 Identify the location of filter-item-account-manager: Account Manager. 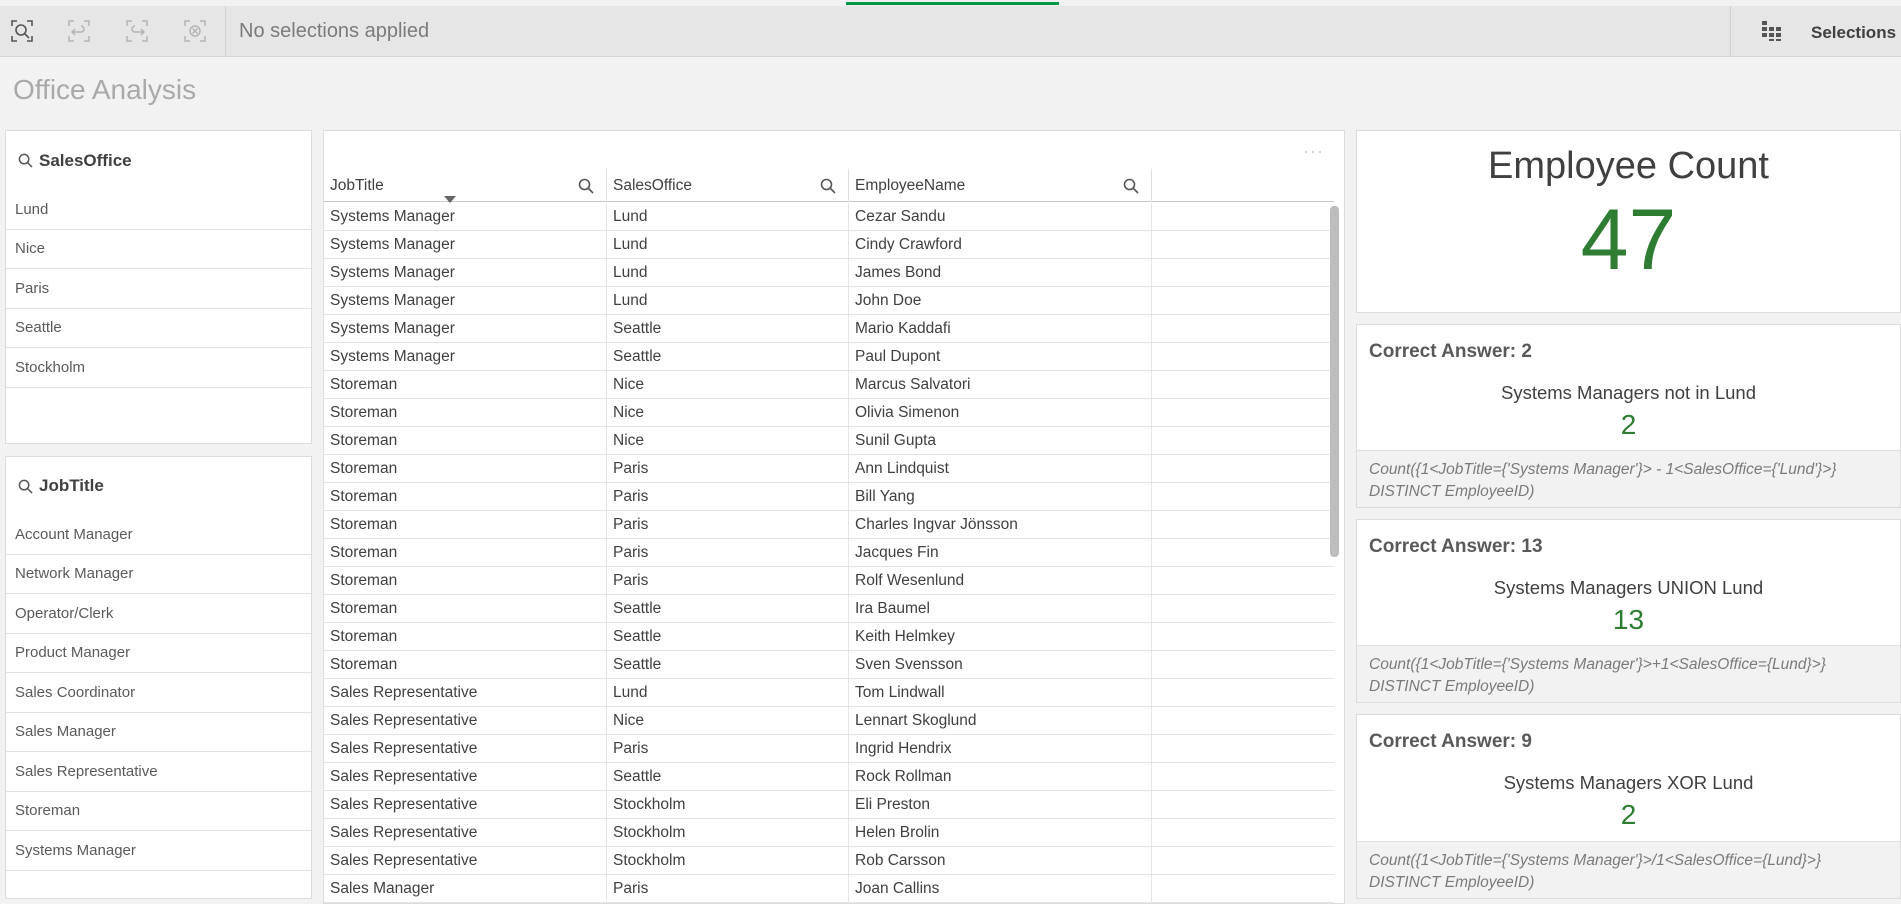
(158, 535).